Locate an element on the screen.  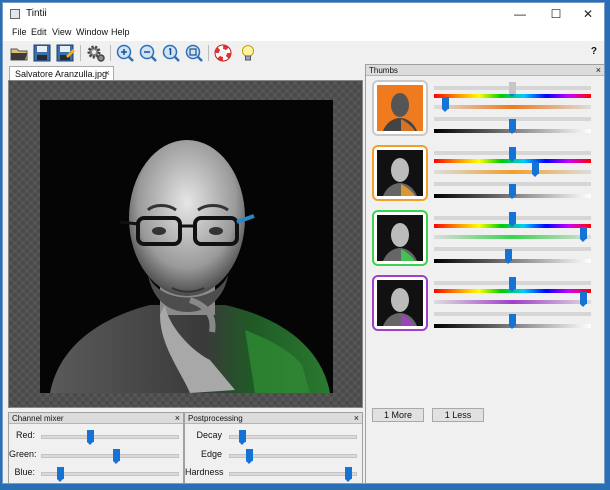
thumbs-header: Thumbs × is located at coordinates (485, 70).